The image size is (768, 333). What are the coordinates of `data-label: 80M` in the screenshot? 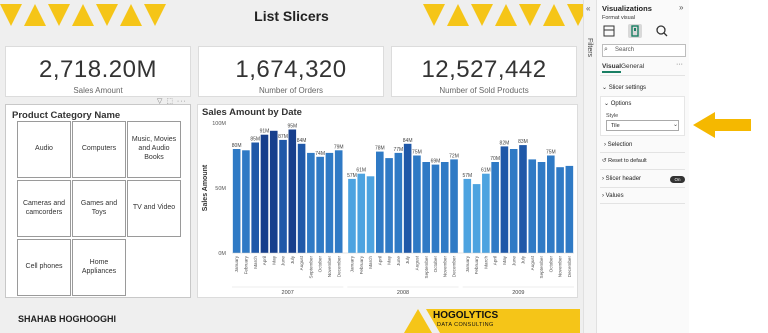 It's located at (237, 146).